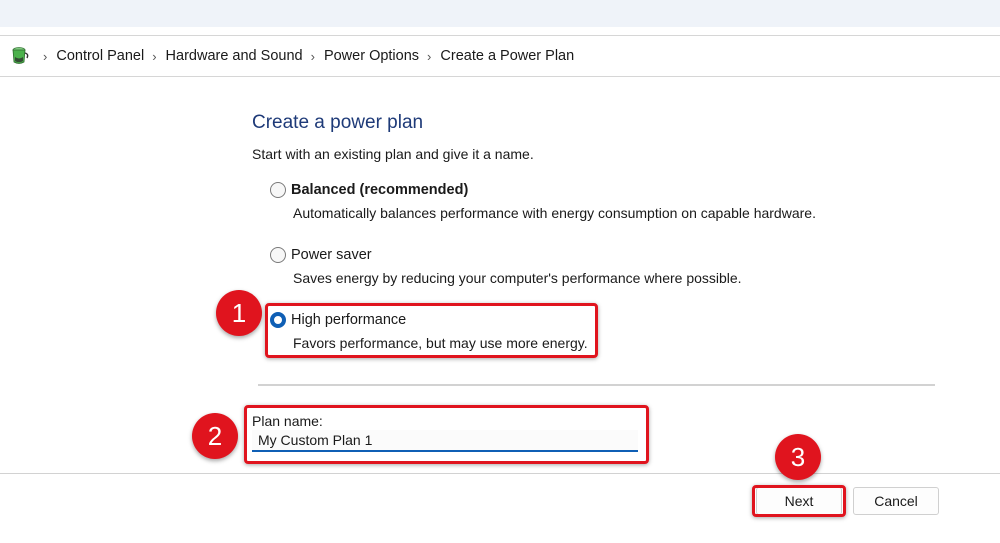 This screenshot has width=1000, height=543. I want to click on next-button: Next, so click(799, 501).